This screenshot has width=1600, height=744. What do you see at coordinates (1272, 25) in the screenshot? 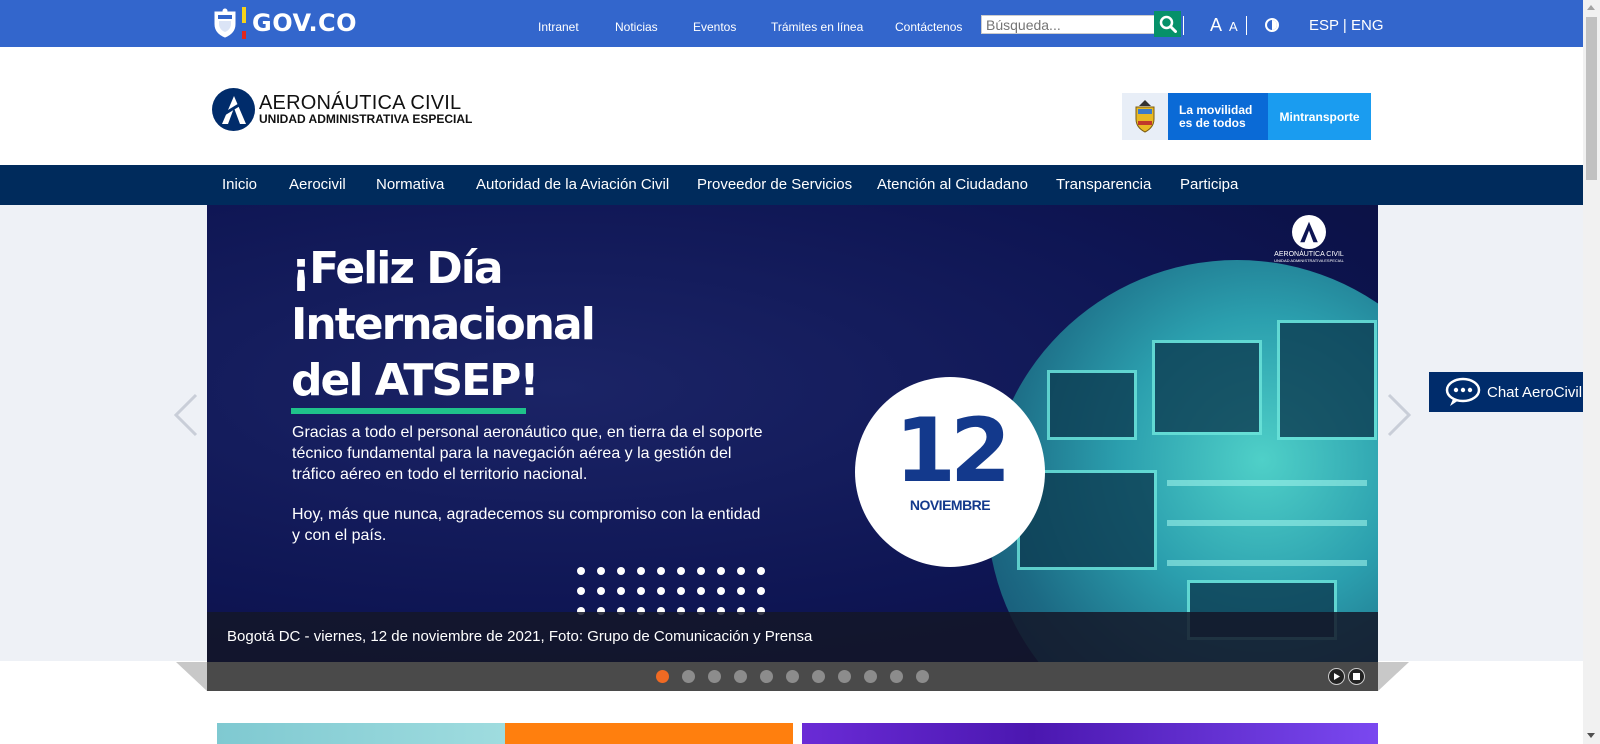
I see `contrast-icon` at bounding box center [1272, 25].